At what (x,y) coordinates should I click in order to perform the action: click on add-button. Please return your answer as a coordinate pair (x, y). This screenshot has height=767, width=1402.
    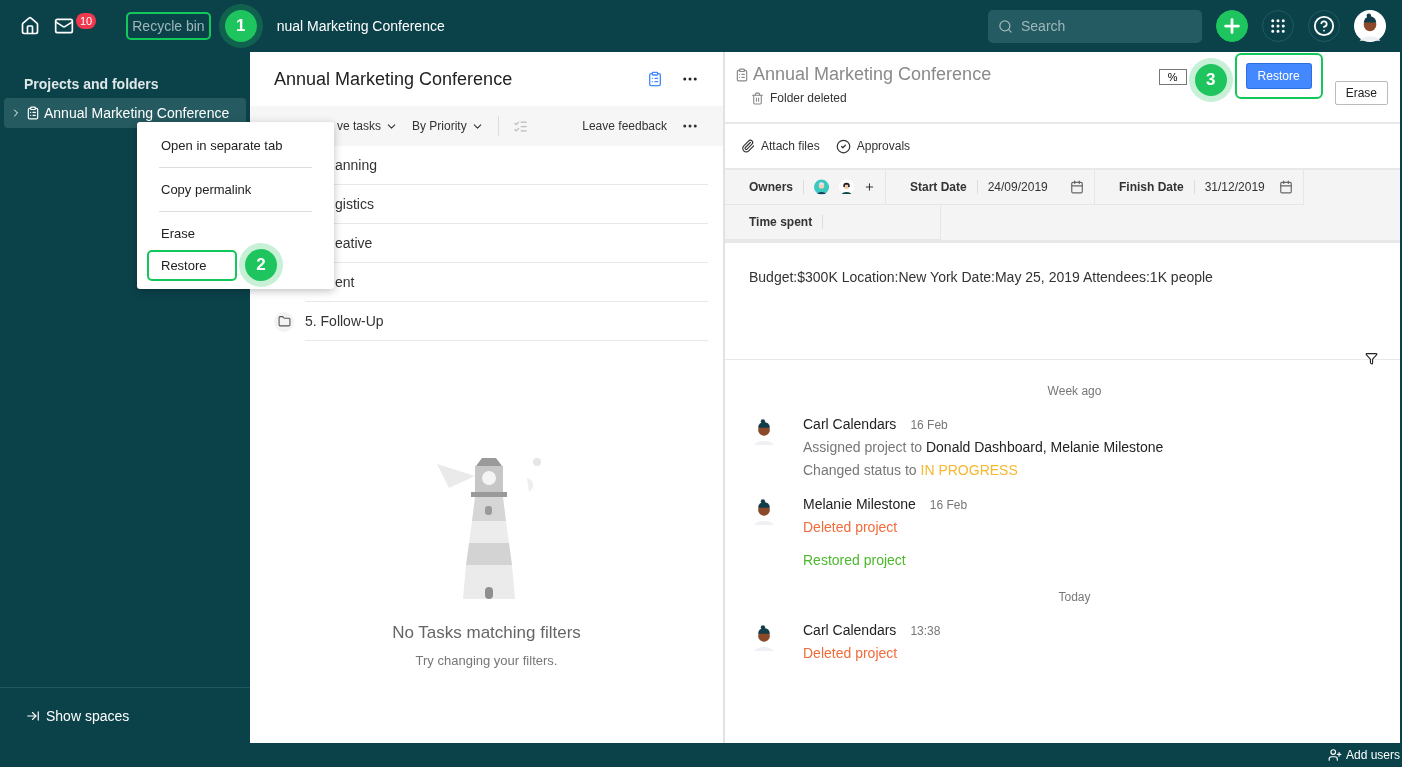
    Looking at the image, I should click on (1232, 26).